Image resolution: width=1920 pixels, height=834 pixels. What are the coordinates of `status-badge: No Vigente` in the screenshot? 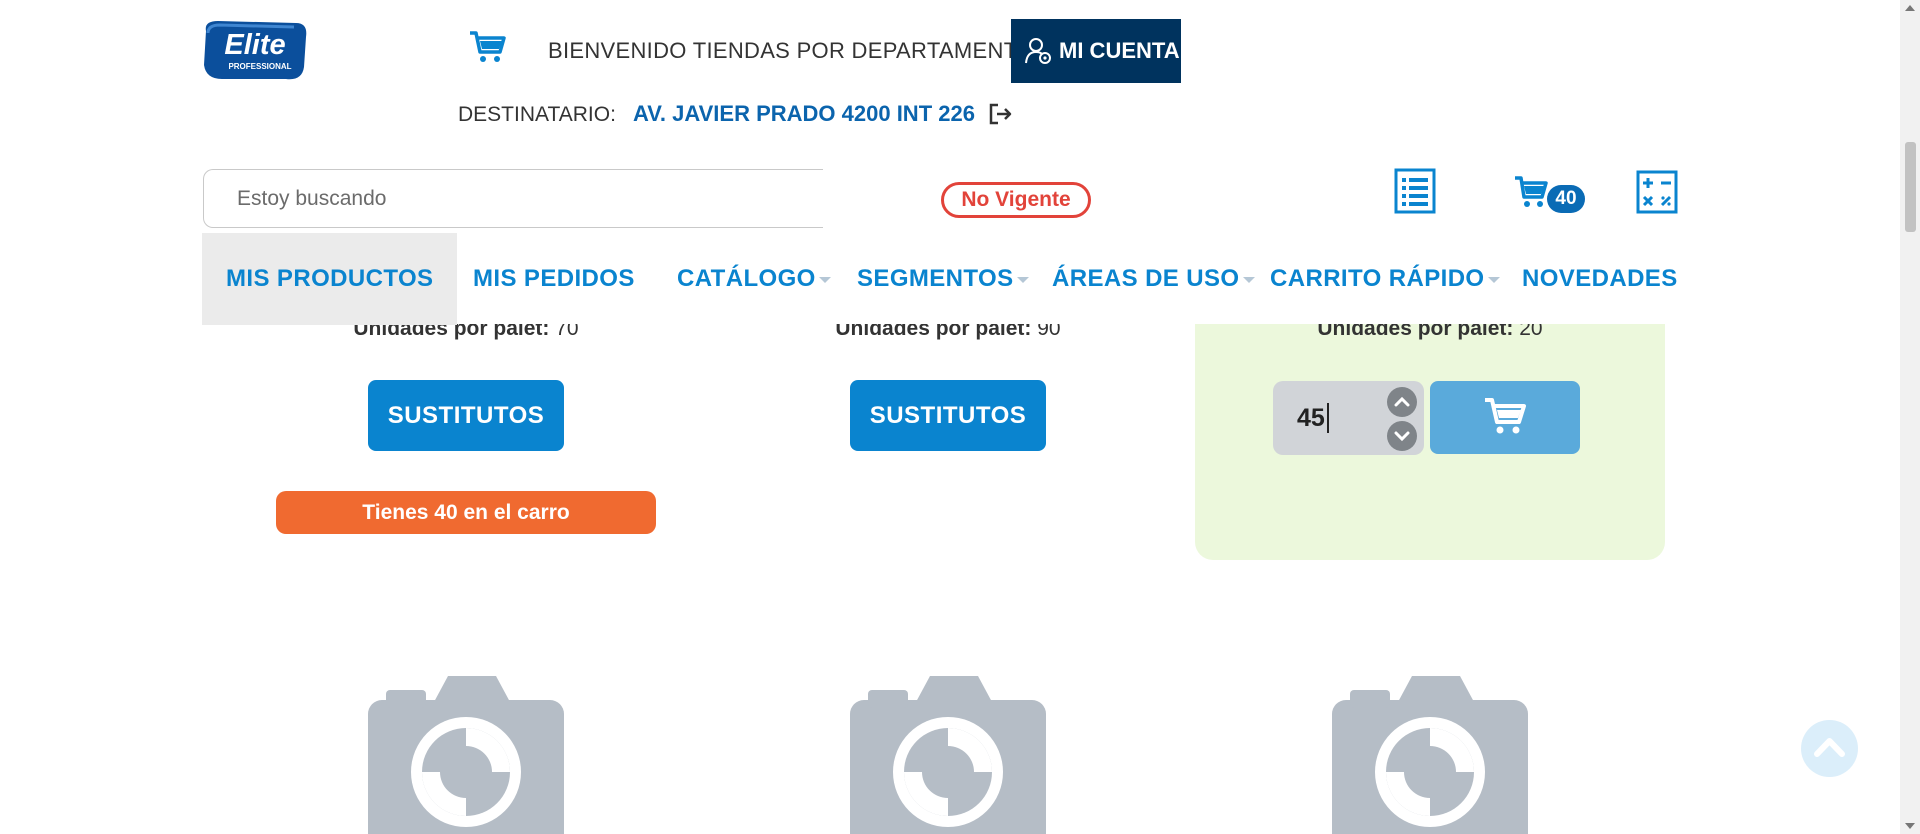 It's located at (1016, 200).